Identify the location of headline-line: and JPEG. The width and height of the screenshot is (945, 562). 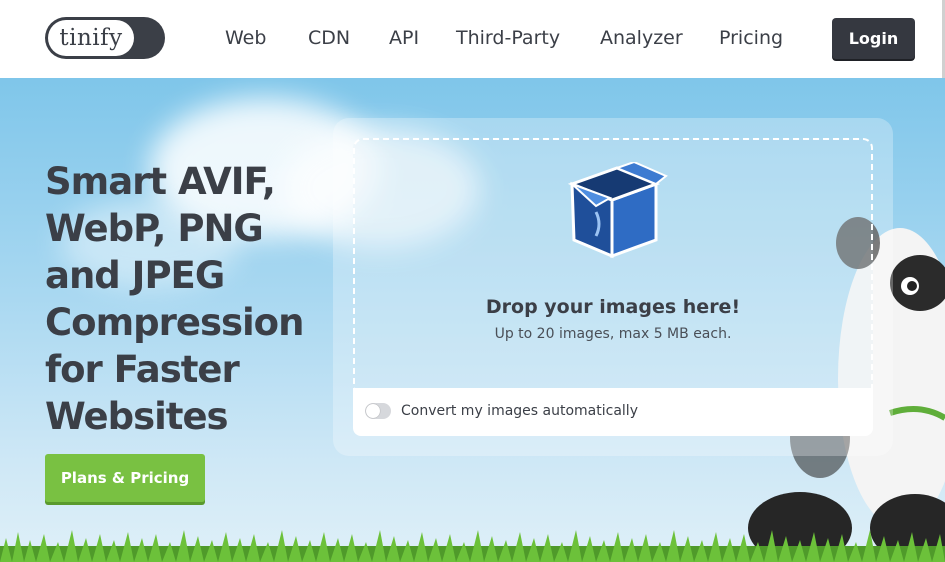
(135, 275).